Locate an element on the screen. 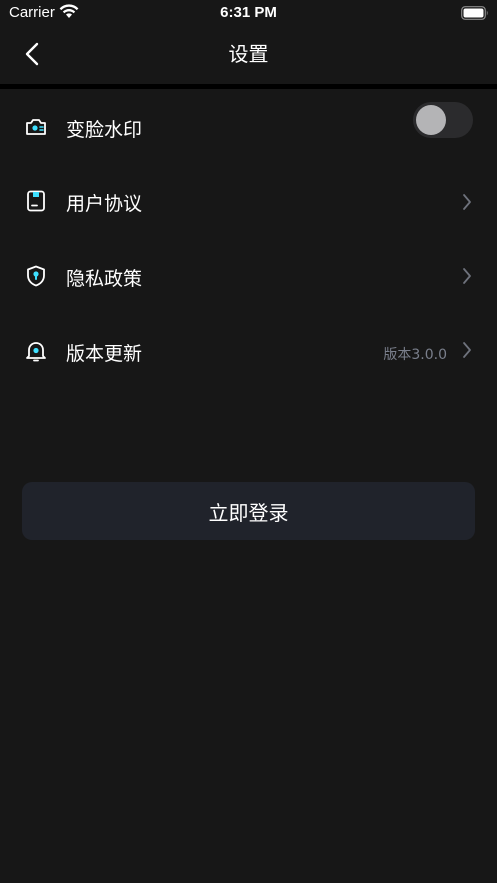 This screenshot has height=883, width=497. battery-icon is located at coordinates (475, 14).